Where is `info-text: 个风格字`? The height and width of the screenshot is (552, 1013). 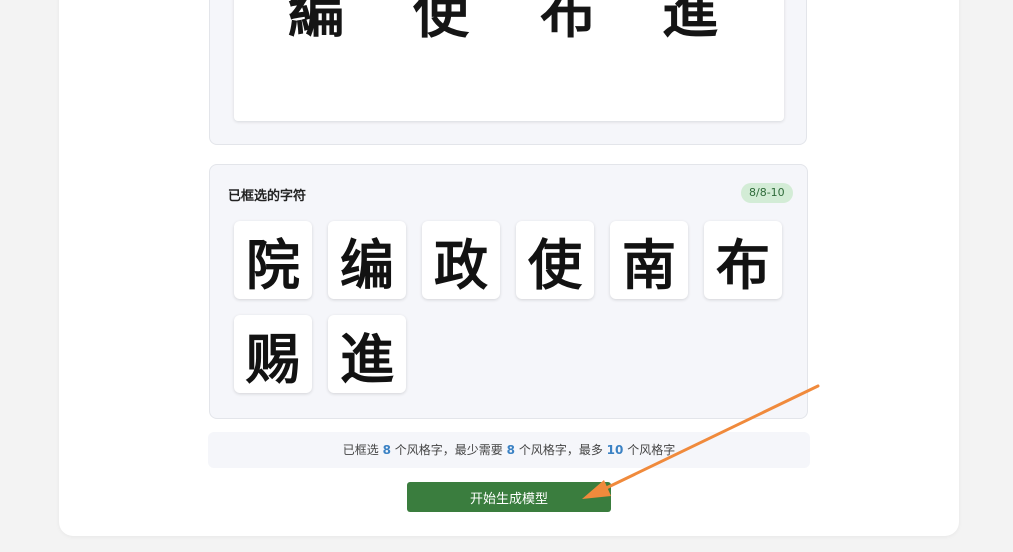
info-text: 个风格字 is located at coordinates (651, 450).